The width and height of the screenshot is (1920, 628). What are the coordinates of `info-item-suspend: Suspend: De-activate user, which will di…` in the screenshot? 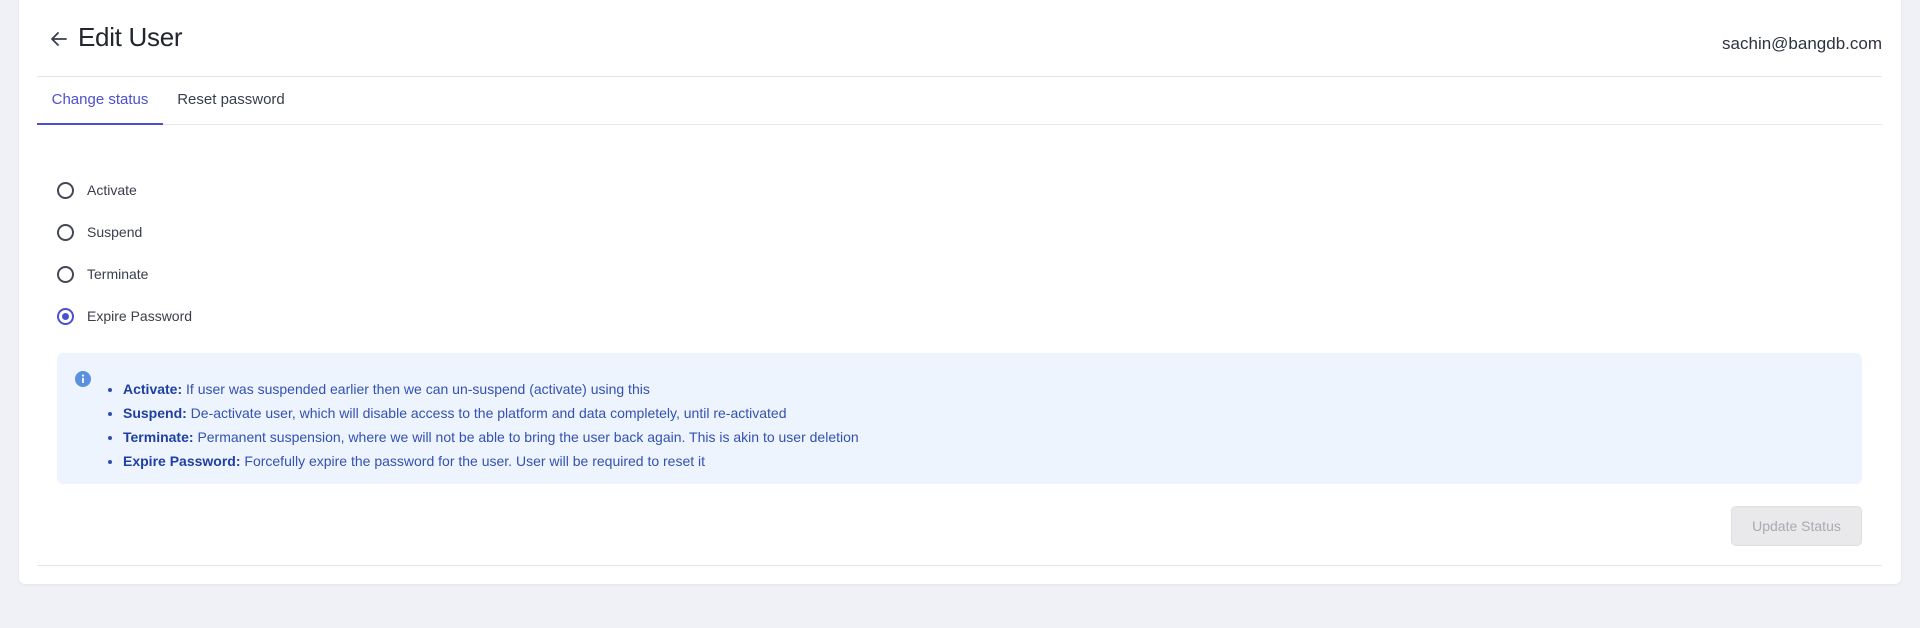 It's located at (491, 413).